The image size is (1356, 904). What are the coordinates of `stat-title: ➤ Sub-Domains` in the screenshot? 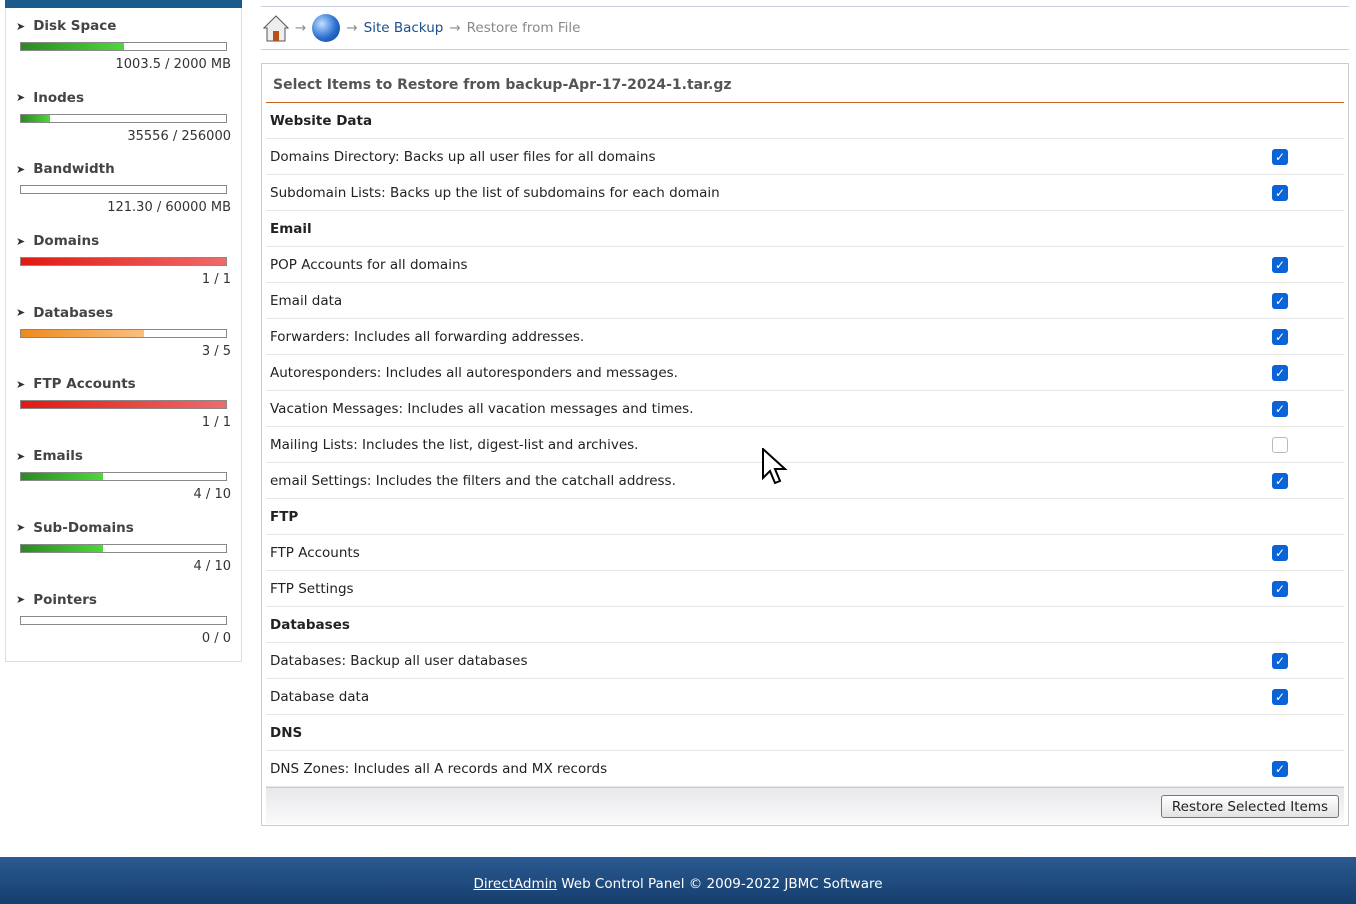 It's located at (123, 528).